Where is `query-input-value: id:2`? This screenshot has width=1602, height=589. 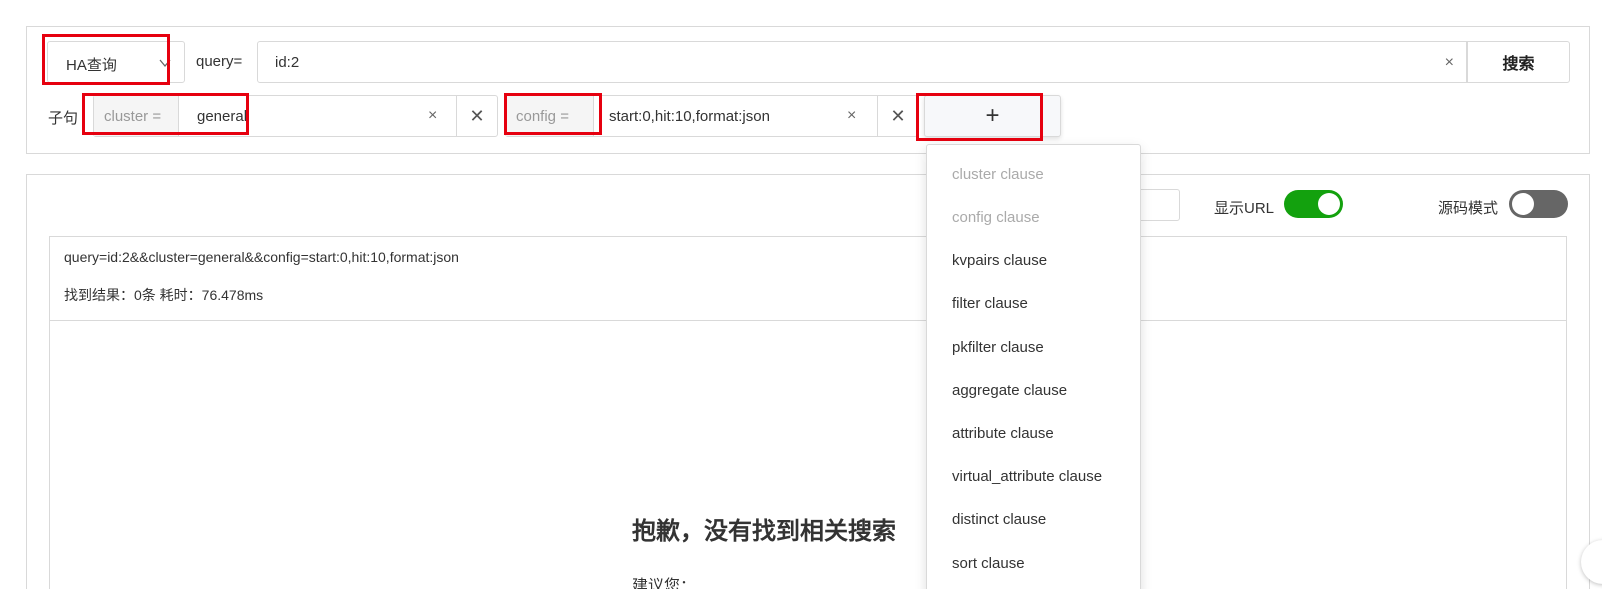 query-input-value: id:2 is located at coordinates (287, 62).